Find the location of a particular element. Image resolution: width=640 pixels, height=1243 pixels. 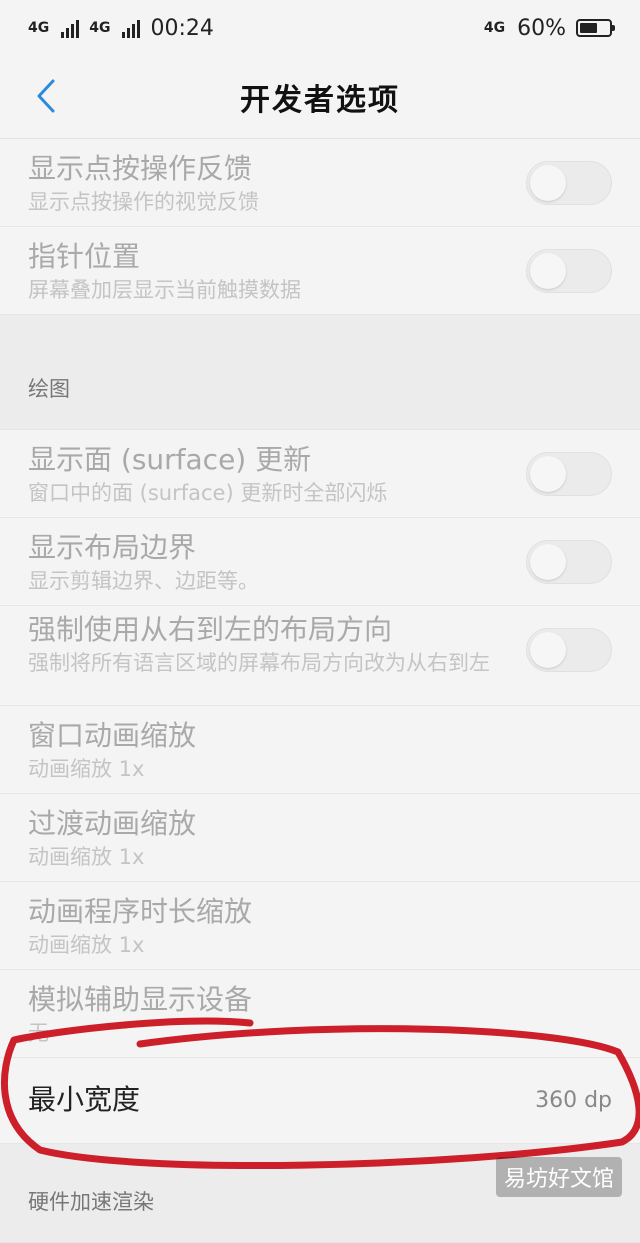

item-subtitle: 屏幕叠加层显示当前触摸数据 is located at coordinates (164, 290).